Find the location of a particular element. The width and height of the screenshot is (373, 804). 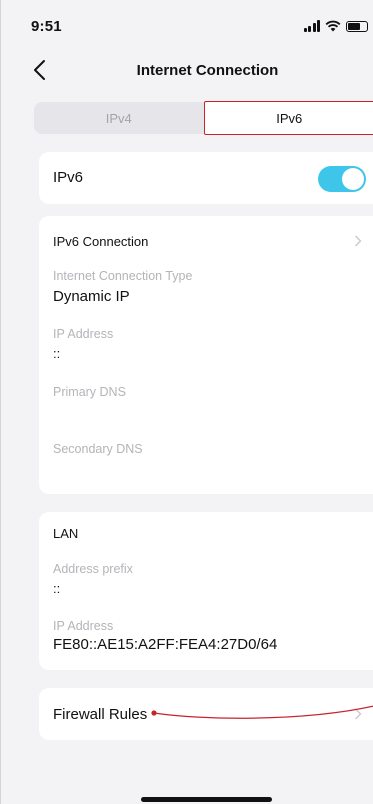

ipv6-toggle-switch is located at coordinates (342, 179).